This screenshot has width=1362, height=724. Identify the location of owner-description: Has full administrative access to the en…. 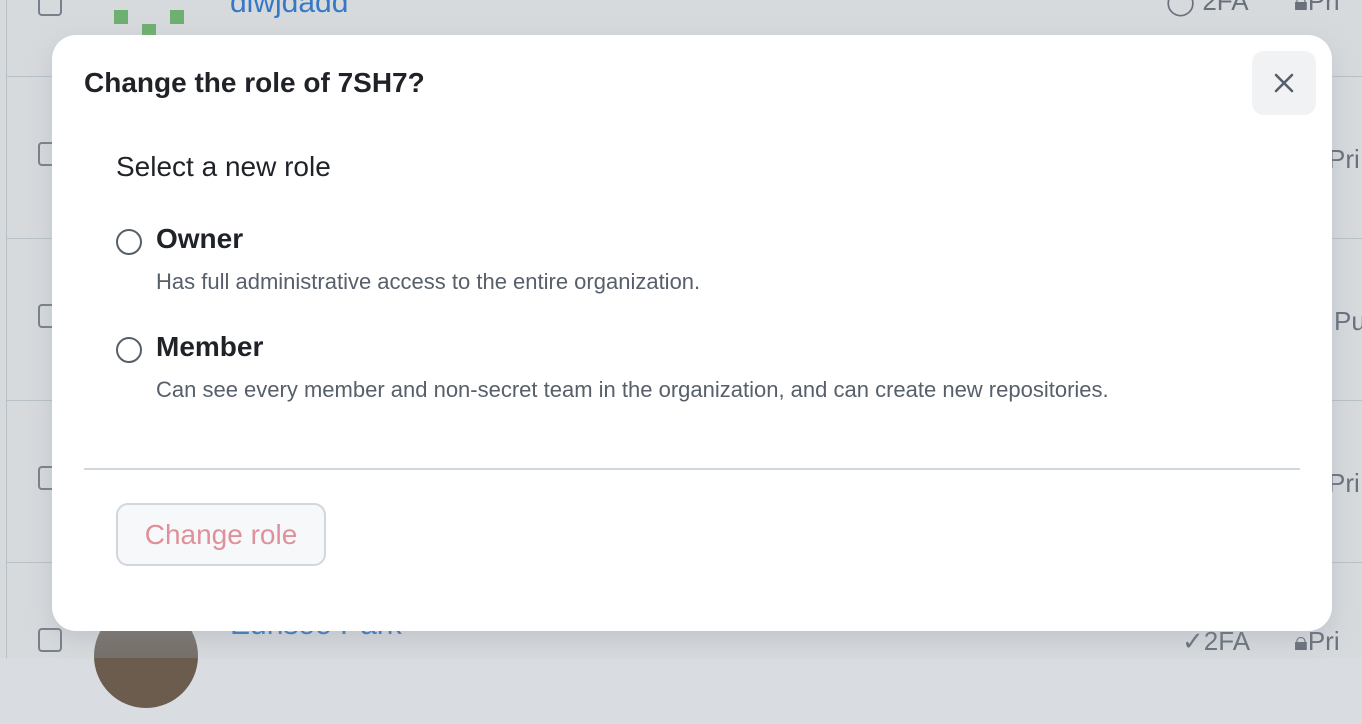
(428, 281).